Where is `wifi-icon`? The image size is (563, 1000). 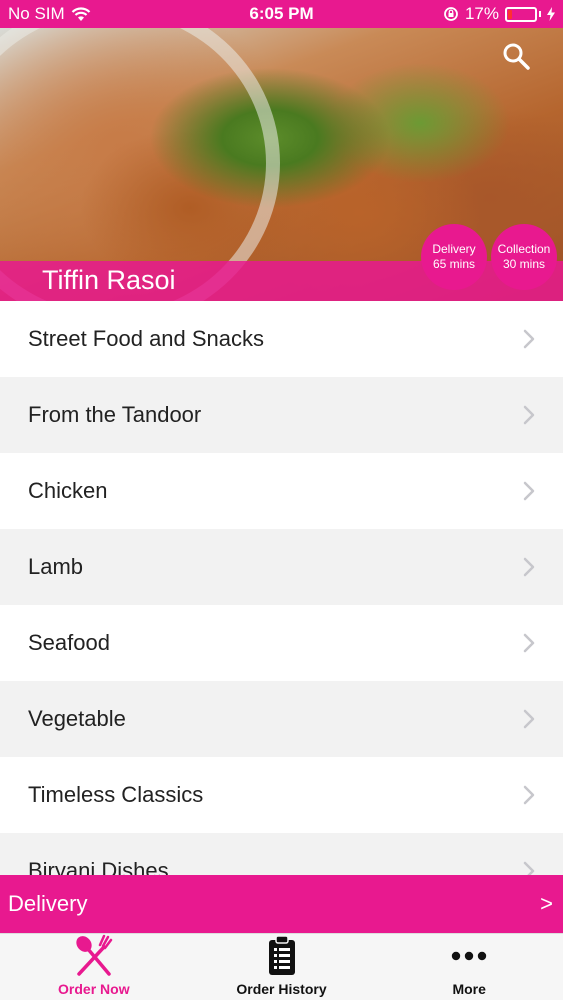
wifi-icon is located at coordinates (80, 13).